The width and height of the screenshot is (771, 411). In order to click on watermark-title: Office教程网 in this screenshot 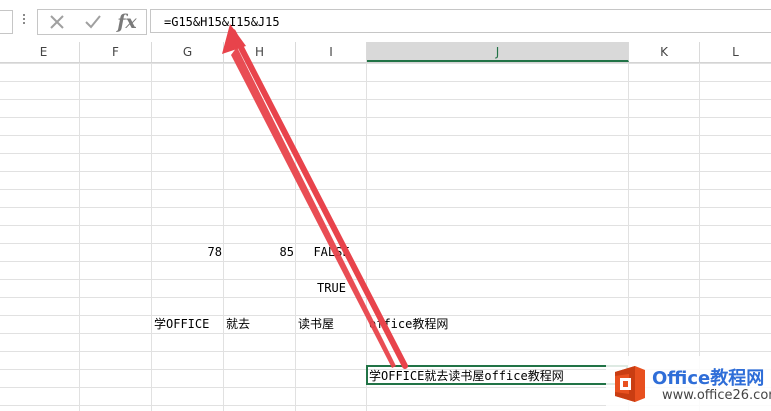, I will do `click(708, 378)`.